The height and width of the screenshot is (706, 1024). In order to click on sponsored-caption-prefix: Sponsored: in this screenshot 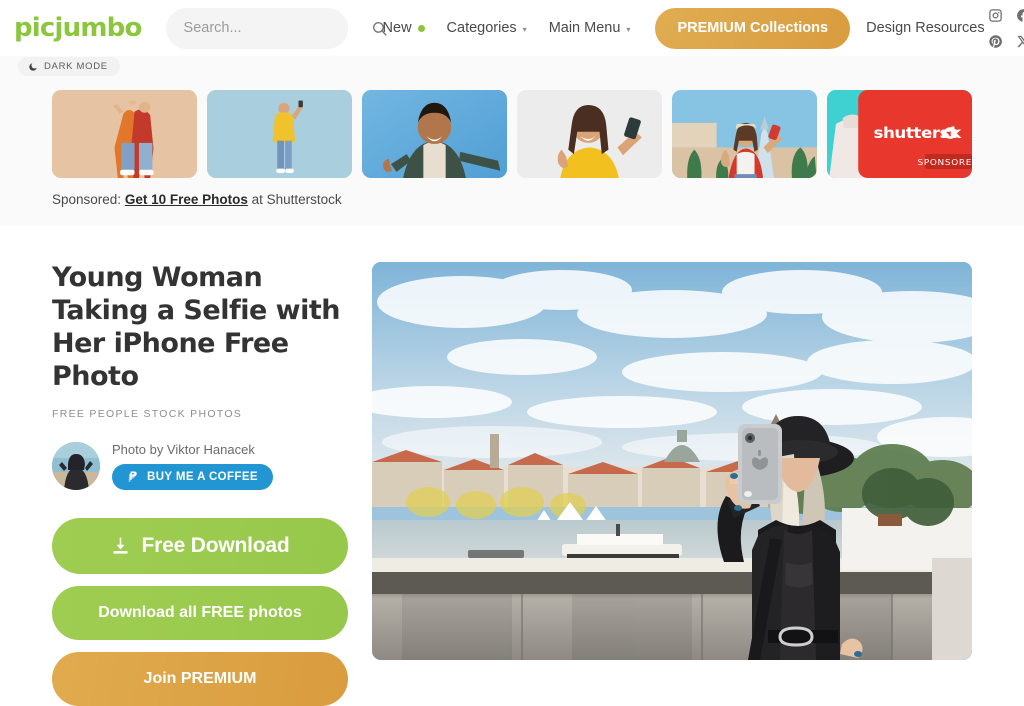, I will do `click(88, 199)`.